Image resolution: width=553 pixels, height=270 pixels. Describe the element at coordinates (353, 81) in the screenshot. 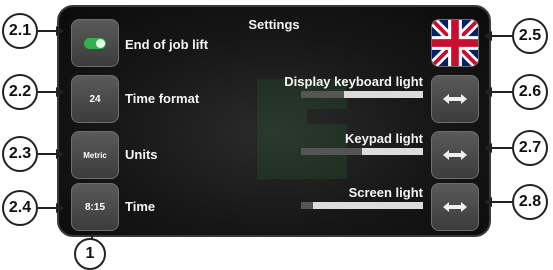

I see `display-keyboard-light-label: Display keyboard light` at that location.